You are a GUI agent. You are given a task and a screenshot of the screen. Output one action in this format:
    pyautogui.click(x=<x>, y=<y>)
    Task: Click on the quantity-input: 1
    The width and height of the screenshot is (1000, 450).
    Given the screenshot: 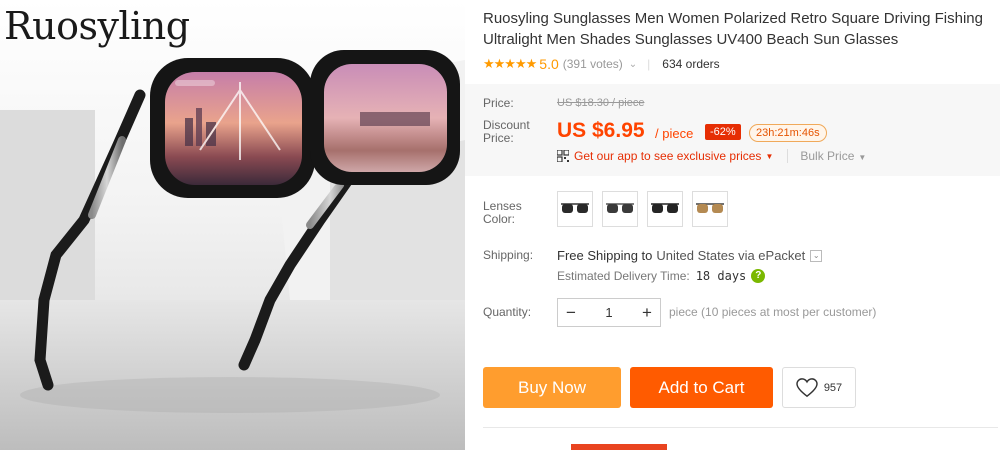 What is the action you would take?
    pyautogui.click(x=609, y=312)
    